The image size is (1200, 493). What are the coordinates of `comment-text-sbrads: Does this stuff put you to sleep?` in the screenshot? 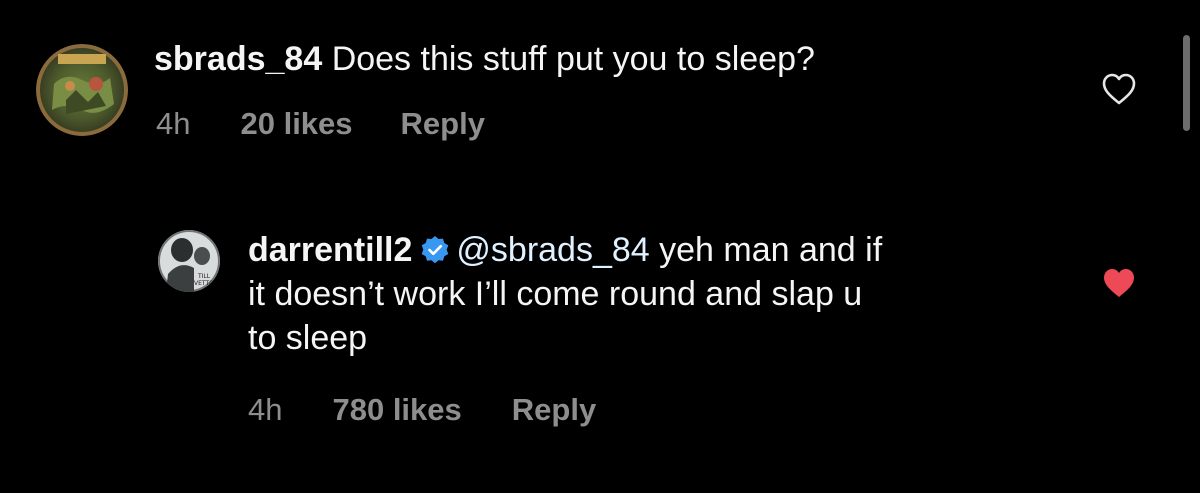 It's located at (573, 59).